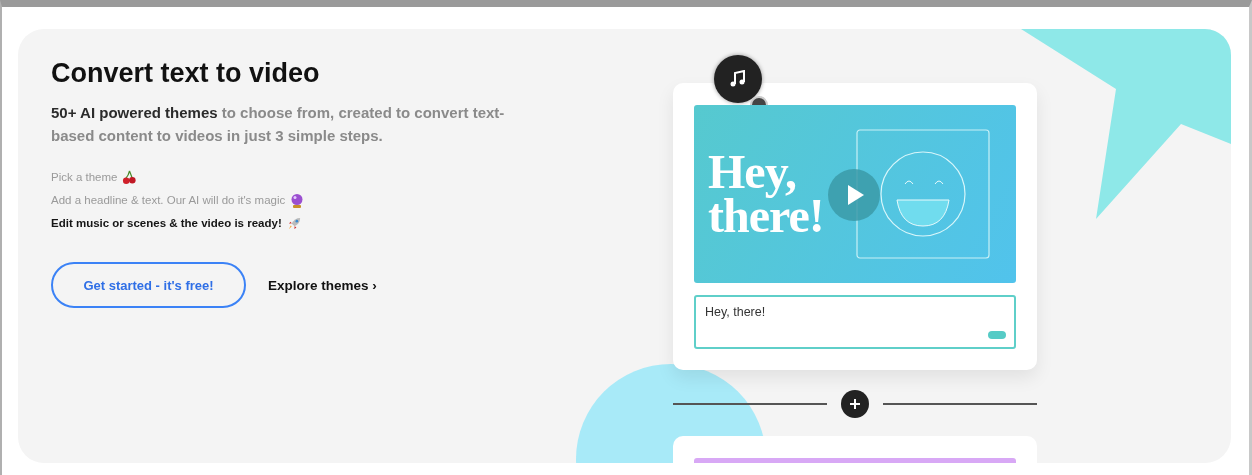  Describe the element at coordinates (294, 224) in the screenshot. I see `rocket-icon` at that location.